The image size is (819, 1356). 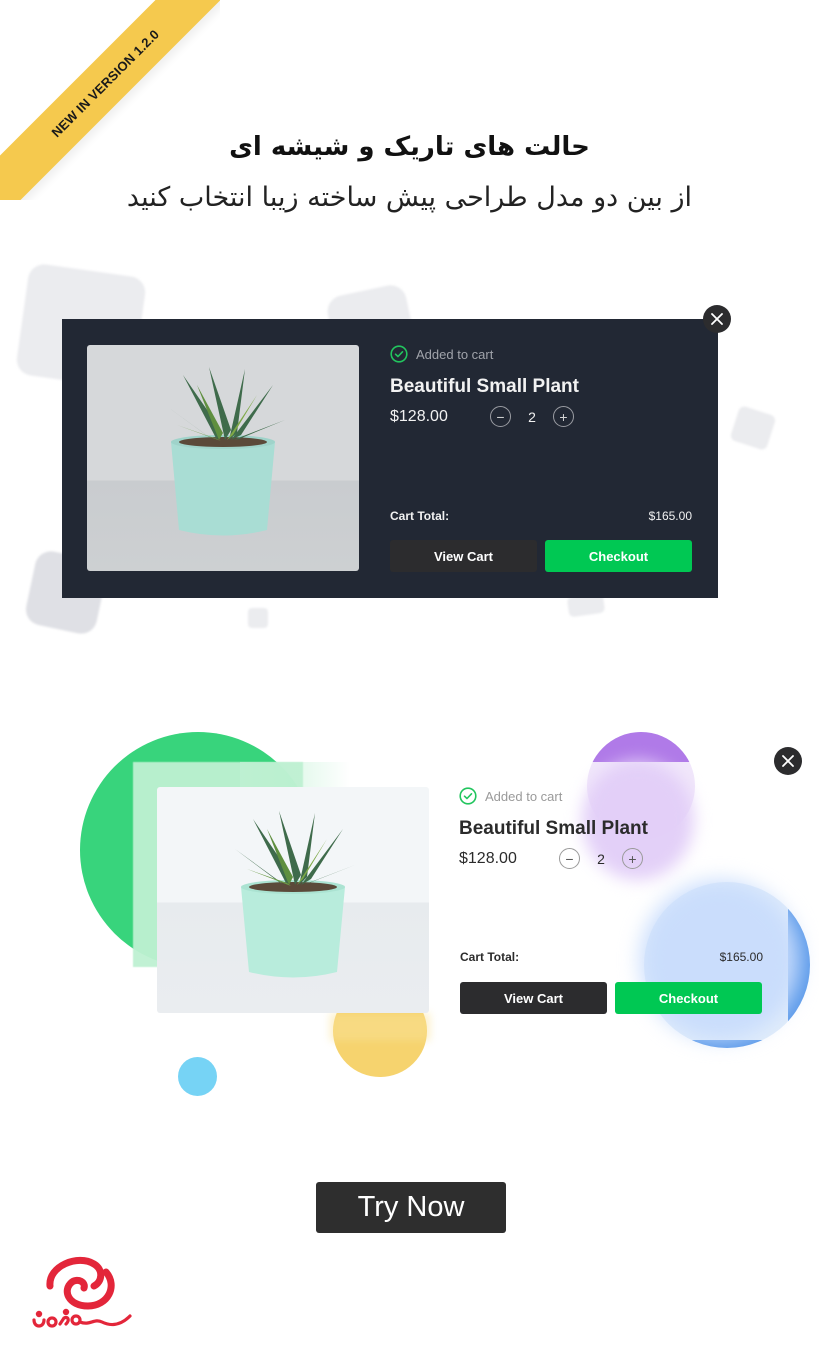 I want to click on ribbon-text: NEW IN VERSION 1.2.0, so click(x=105, y=83).